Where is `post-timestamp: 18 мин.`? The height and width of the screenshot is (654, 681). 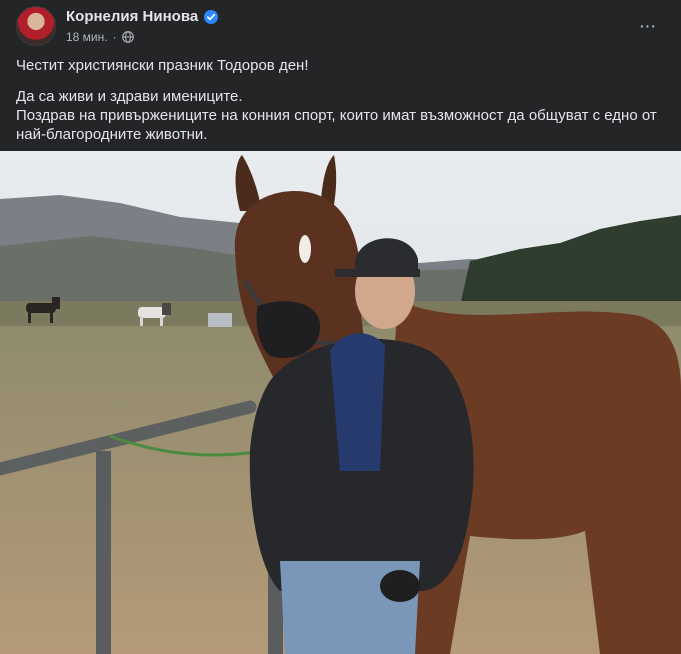
post-timestamp: 18 мин. is located at coordinates (87, 37).